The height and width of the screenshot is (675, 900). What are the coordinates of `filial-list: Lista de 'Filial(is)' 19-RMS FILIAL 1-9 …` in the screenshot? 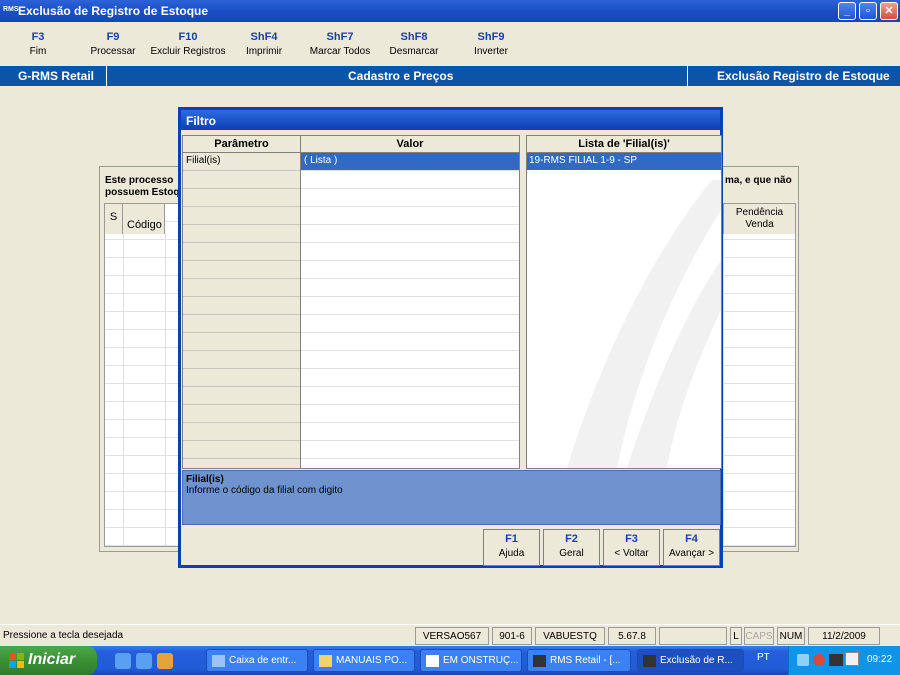 It's located at (624, 302).